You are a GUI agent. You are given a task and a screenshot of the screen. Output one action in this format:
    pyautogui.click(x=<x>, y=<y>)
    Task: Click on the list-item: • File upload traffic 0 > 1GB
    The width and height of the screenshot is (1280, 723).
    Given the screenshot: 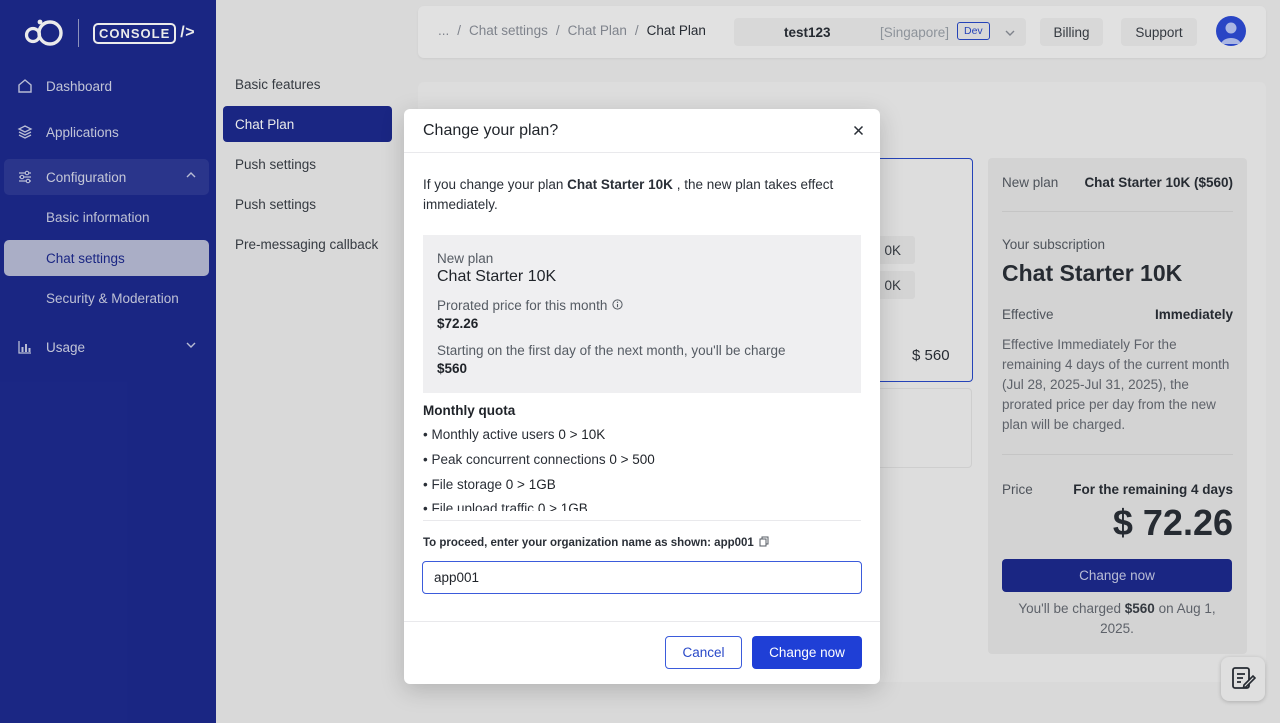 What is the action you would take?
    pyautogui.click(x=505, y=506)
    